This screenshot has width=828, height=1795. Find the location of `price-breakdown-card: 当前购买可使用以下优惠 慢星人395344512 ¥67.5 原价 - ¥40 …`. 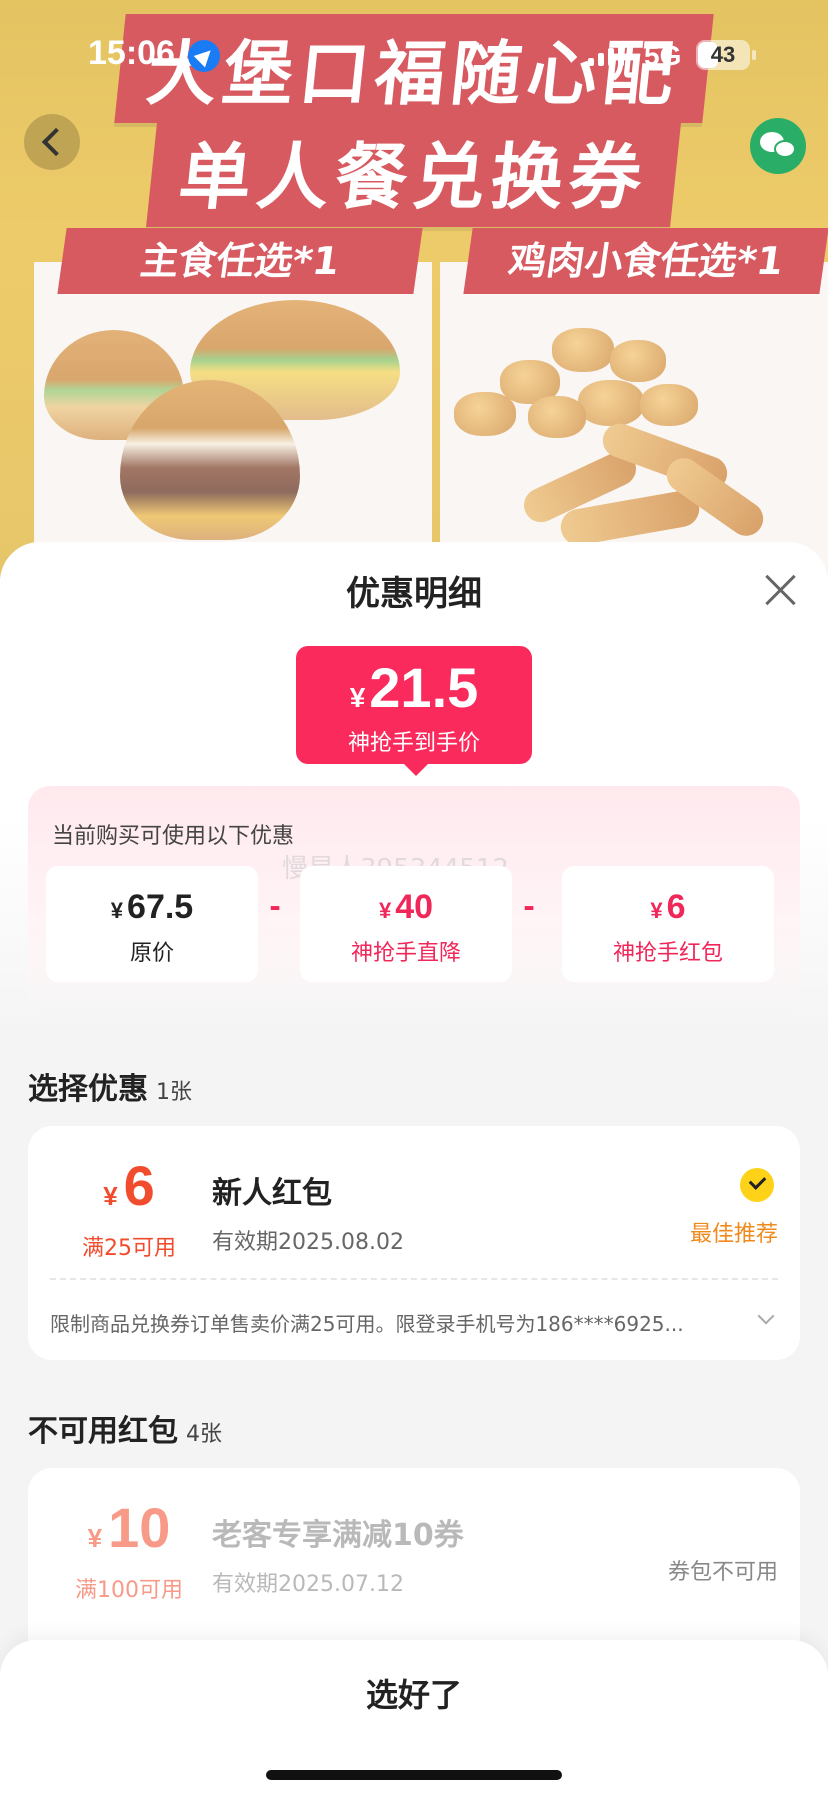

price-breakdown-card: 当前购买可使用以下优惠 慢星人395344512 ¥67.5 原价 - ¥40 … is located at coordinates (414, 901).